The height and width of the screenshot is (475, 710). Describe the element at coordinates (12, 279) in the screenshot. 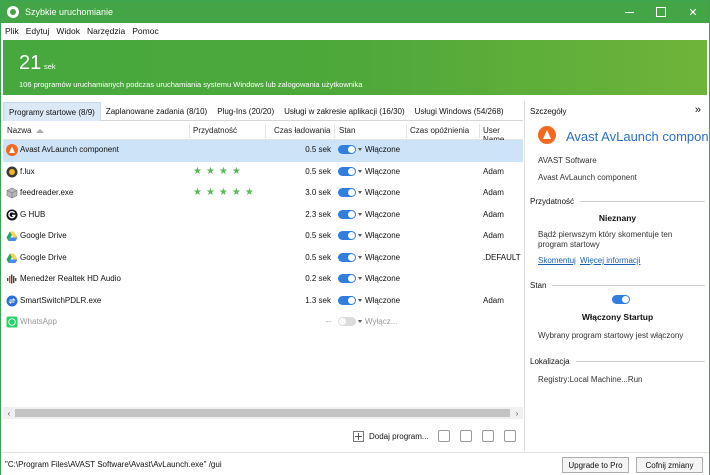

I see `audio-icon` at that location.